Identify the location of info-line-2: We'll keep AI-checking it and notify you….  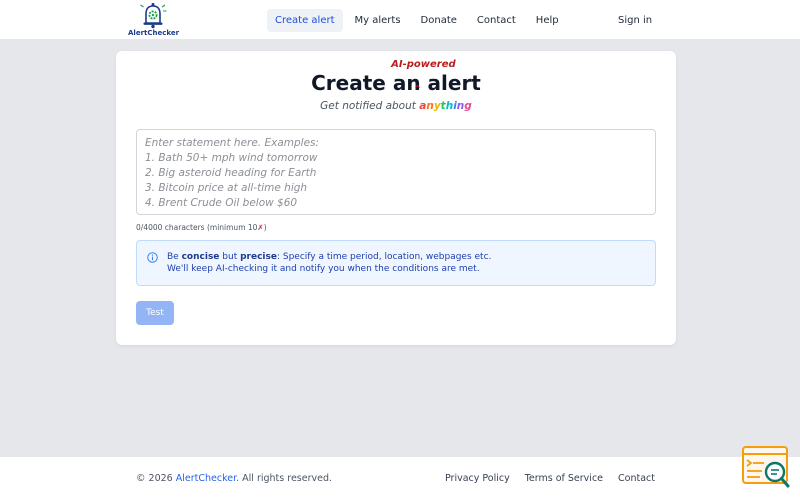
(323, 269).